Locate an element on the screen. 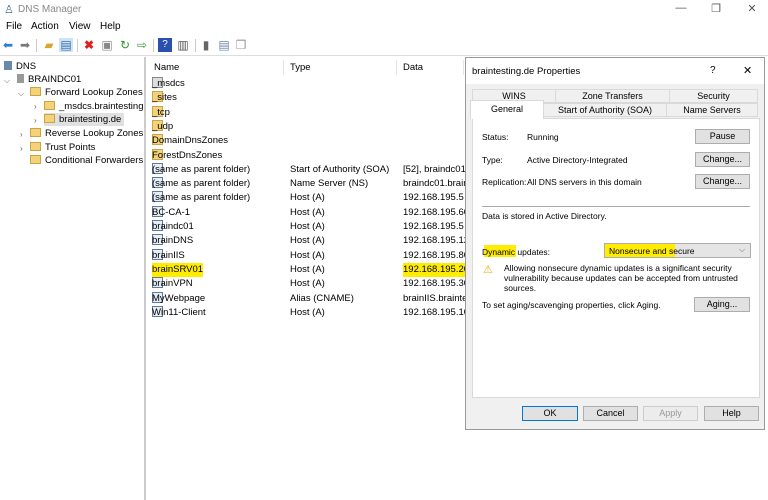 This screenshot has height=500, width=768. tree-node-trust-points: Trust Points is located at coordinates (62, 147).